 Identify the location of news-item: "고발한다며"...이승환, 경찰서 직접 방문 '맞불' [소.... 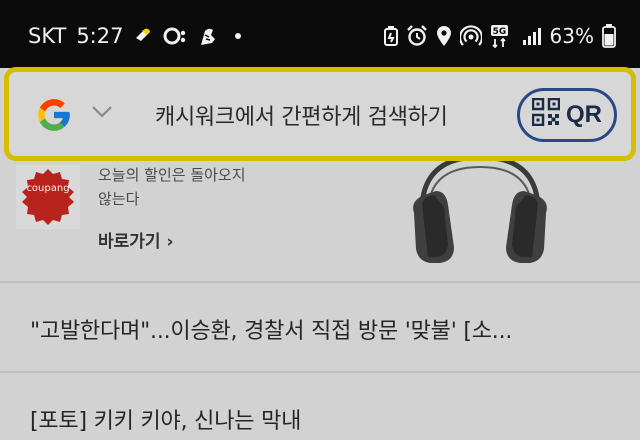
(271, 329).